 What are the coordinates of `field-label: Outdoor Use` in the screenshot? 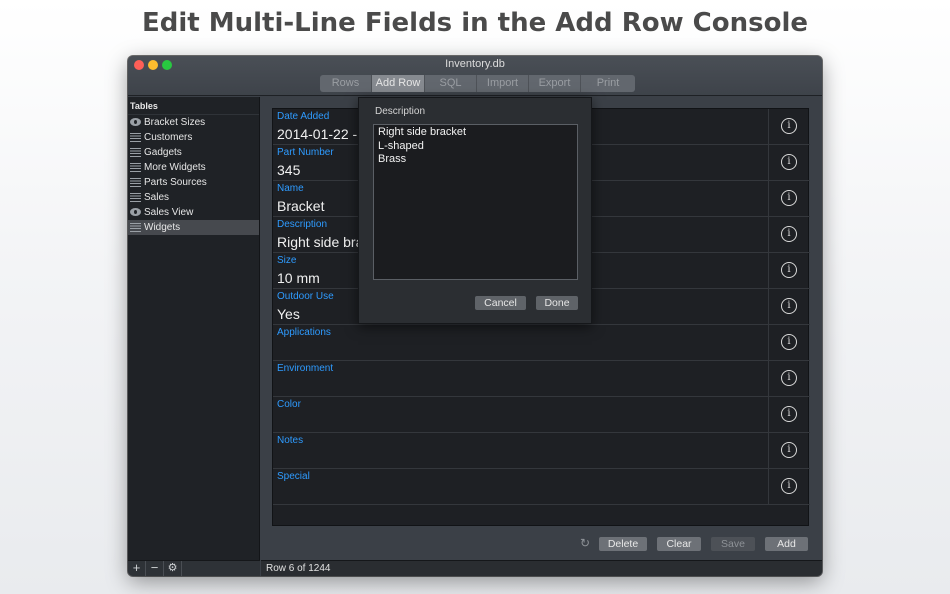 It's located at (305, 296).